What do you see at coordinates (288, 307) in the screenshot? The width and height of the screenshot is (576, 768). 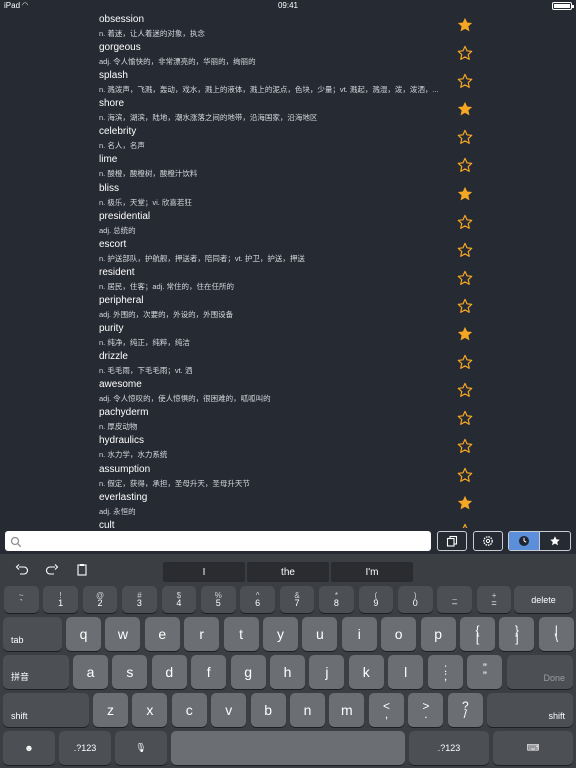 I see `list-item: peripheral adj. 外围的，次要的，外设的，外围设备` at bounding box center [288, 307].